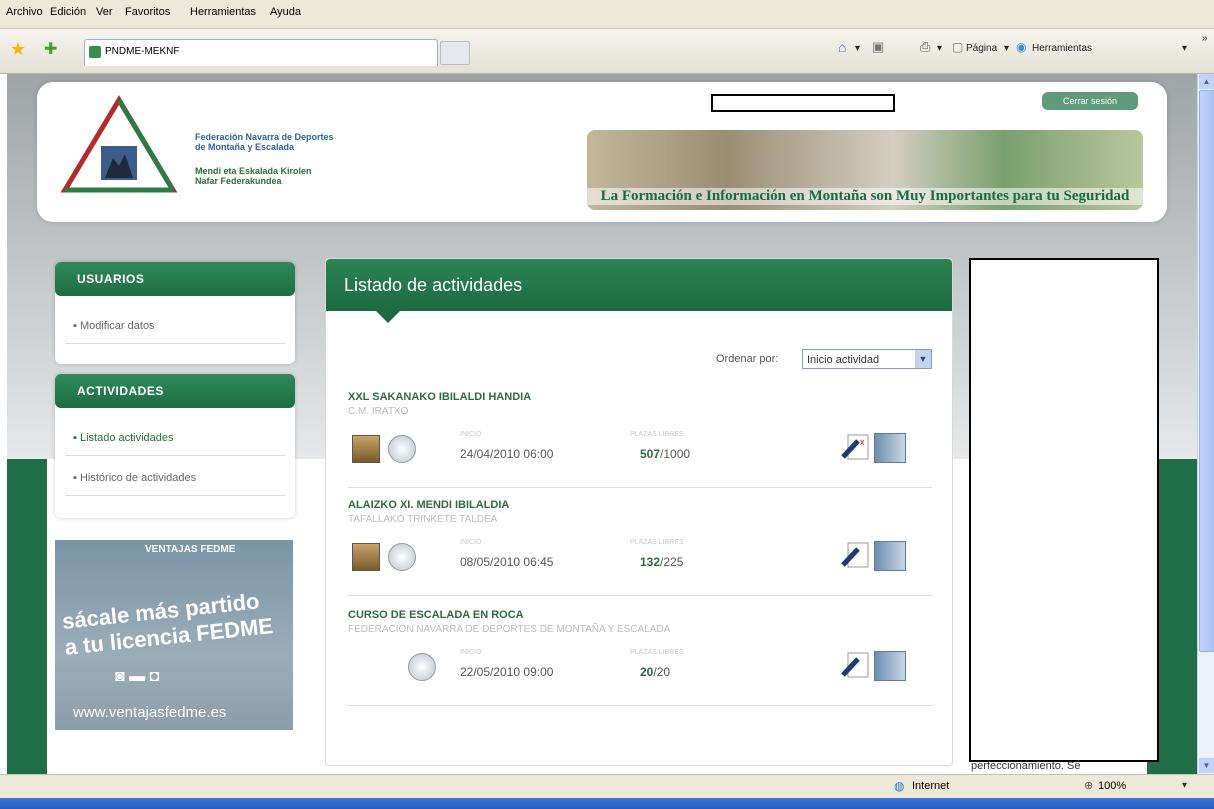  Describe the element at coordinates (672, 562) in the screenshot. I see `total-places: /225` at that location.